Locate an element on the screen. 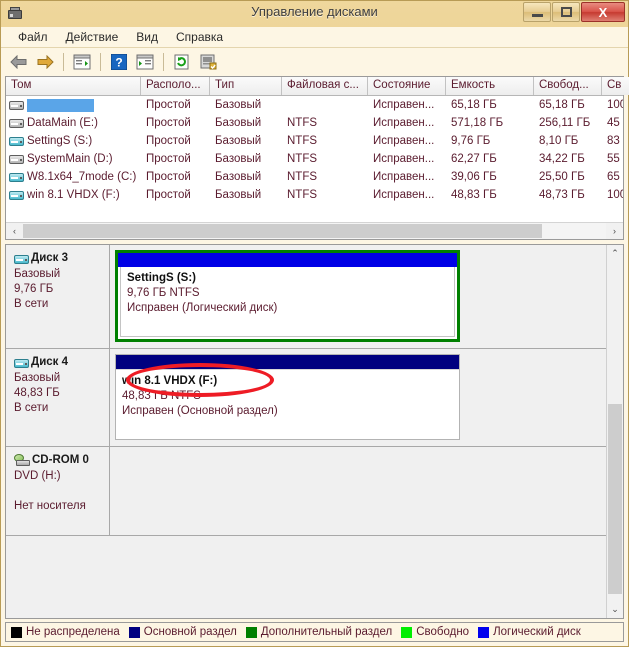 This screenshot has width=629, height=647. volume-name-cell is located at coordinates (73, 105).